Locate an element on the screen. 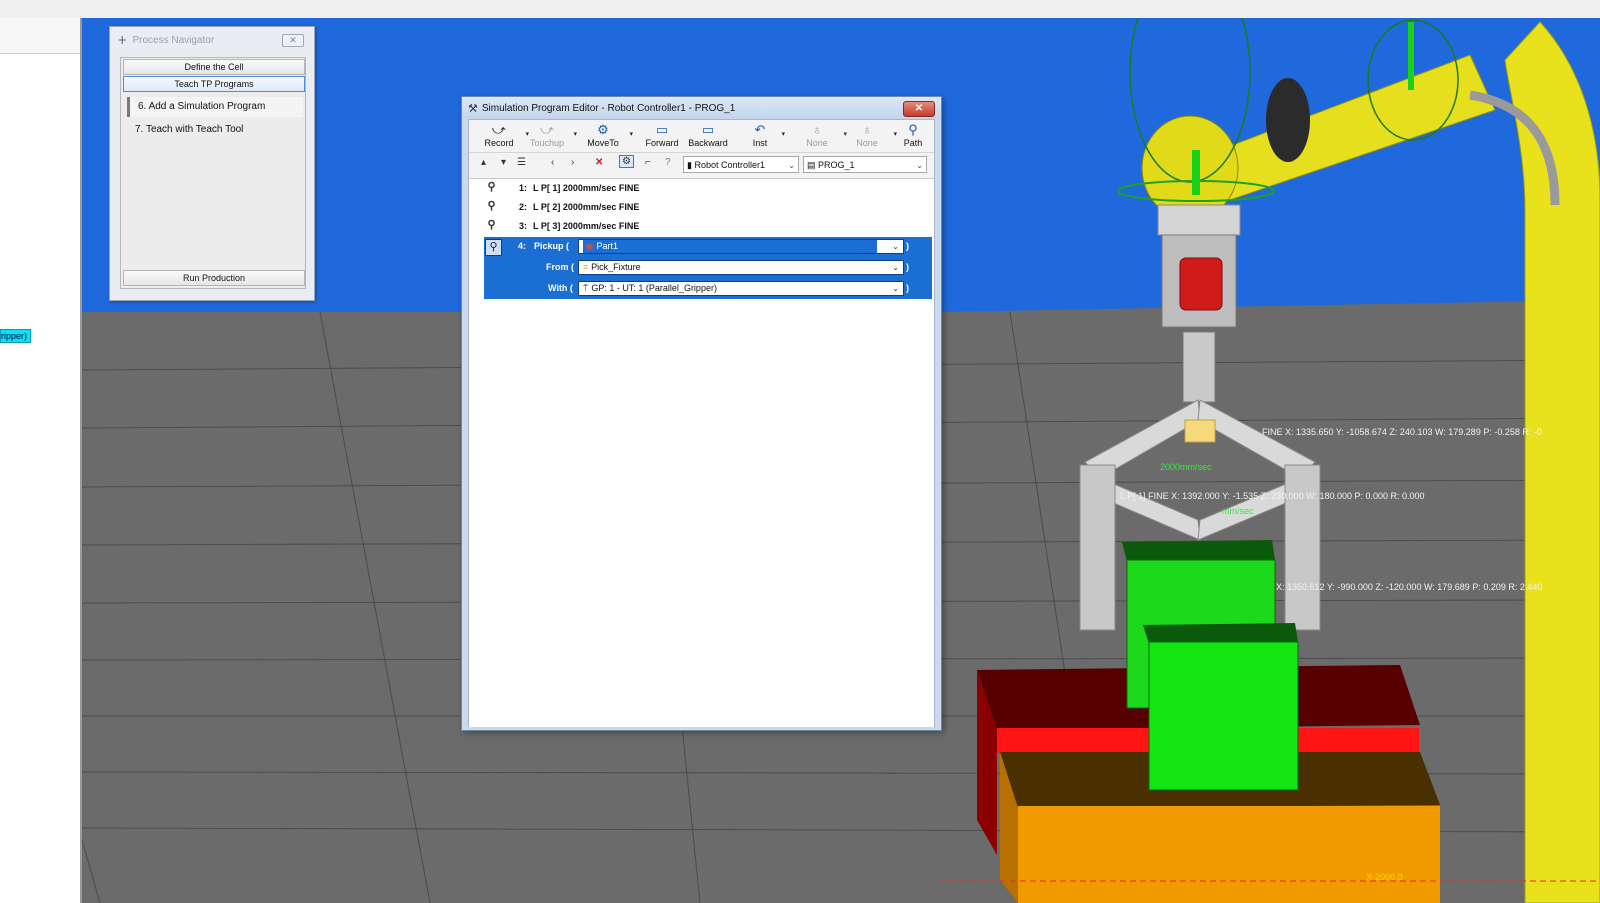 This screenshot has height=903, width=1600. speed-label-2: 2000mm/sec is located at coordinates (1186, 467).